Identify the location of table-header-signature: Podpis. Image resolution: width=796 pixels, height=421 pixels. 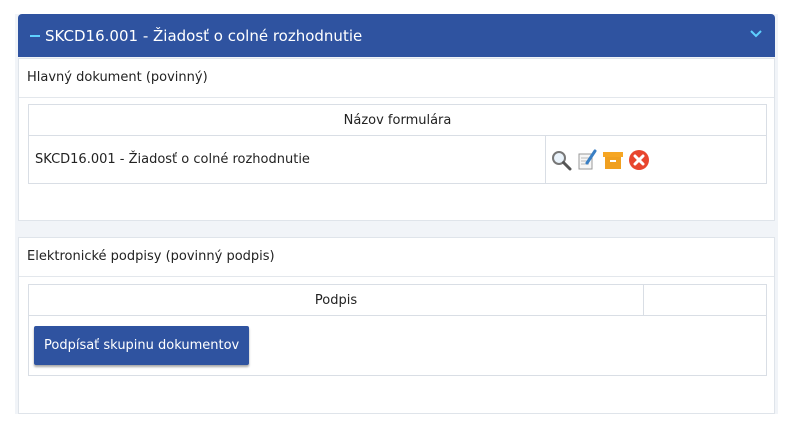
(336, 300).